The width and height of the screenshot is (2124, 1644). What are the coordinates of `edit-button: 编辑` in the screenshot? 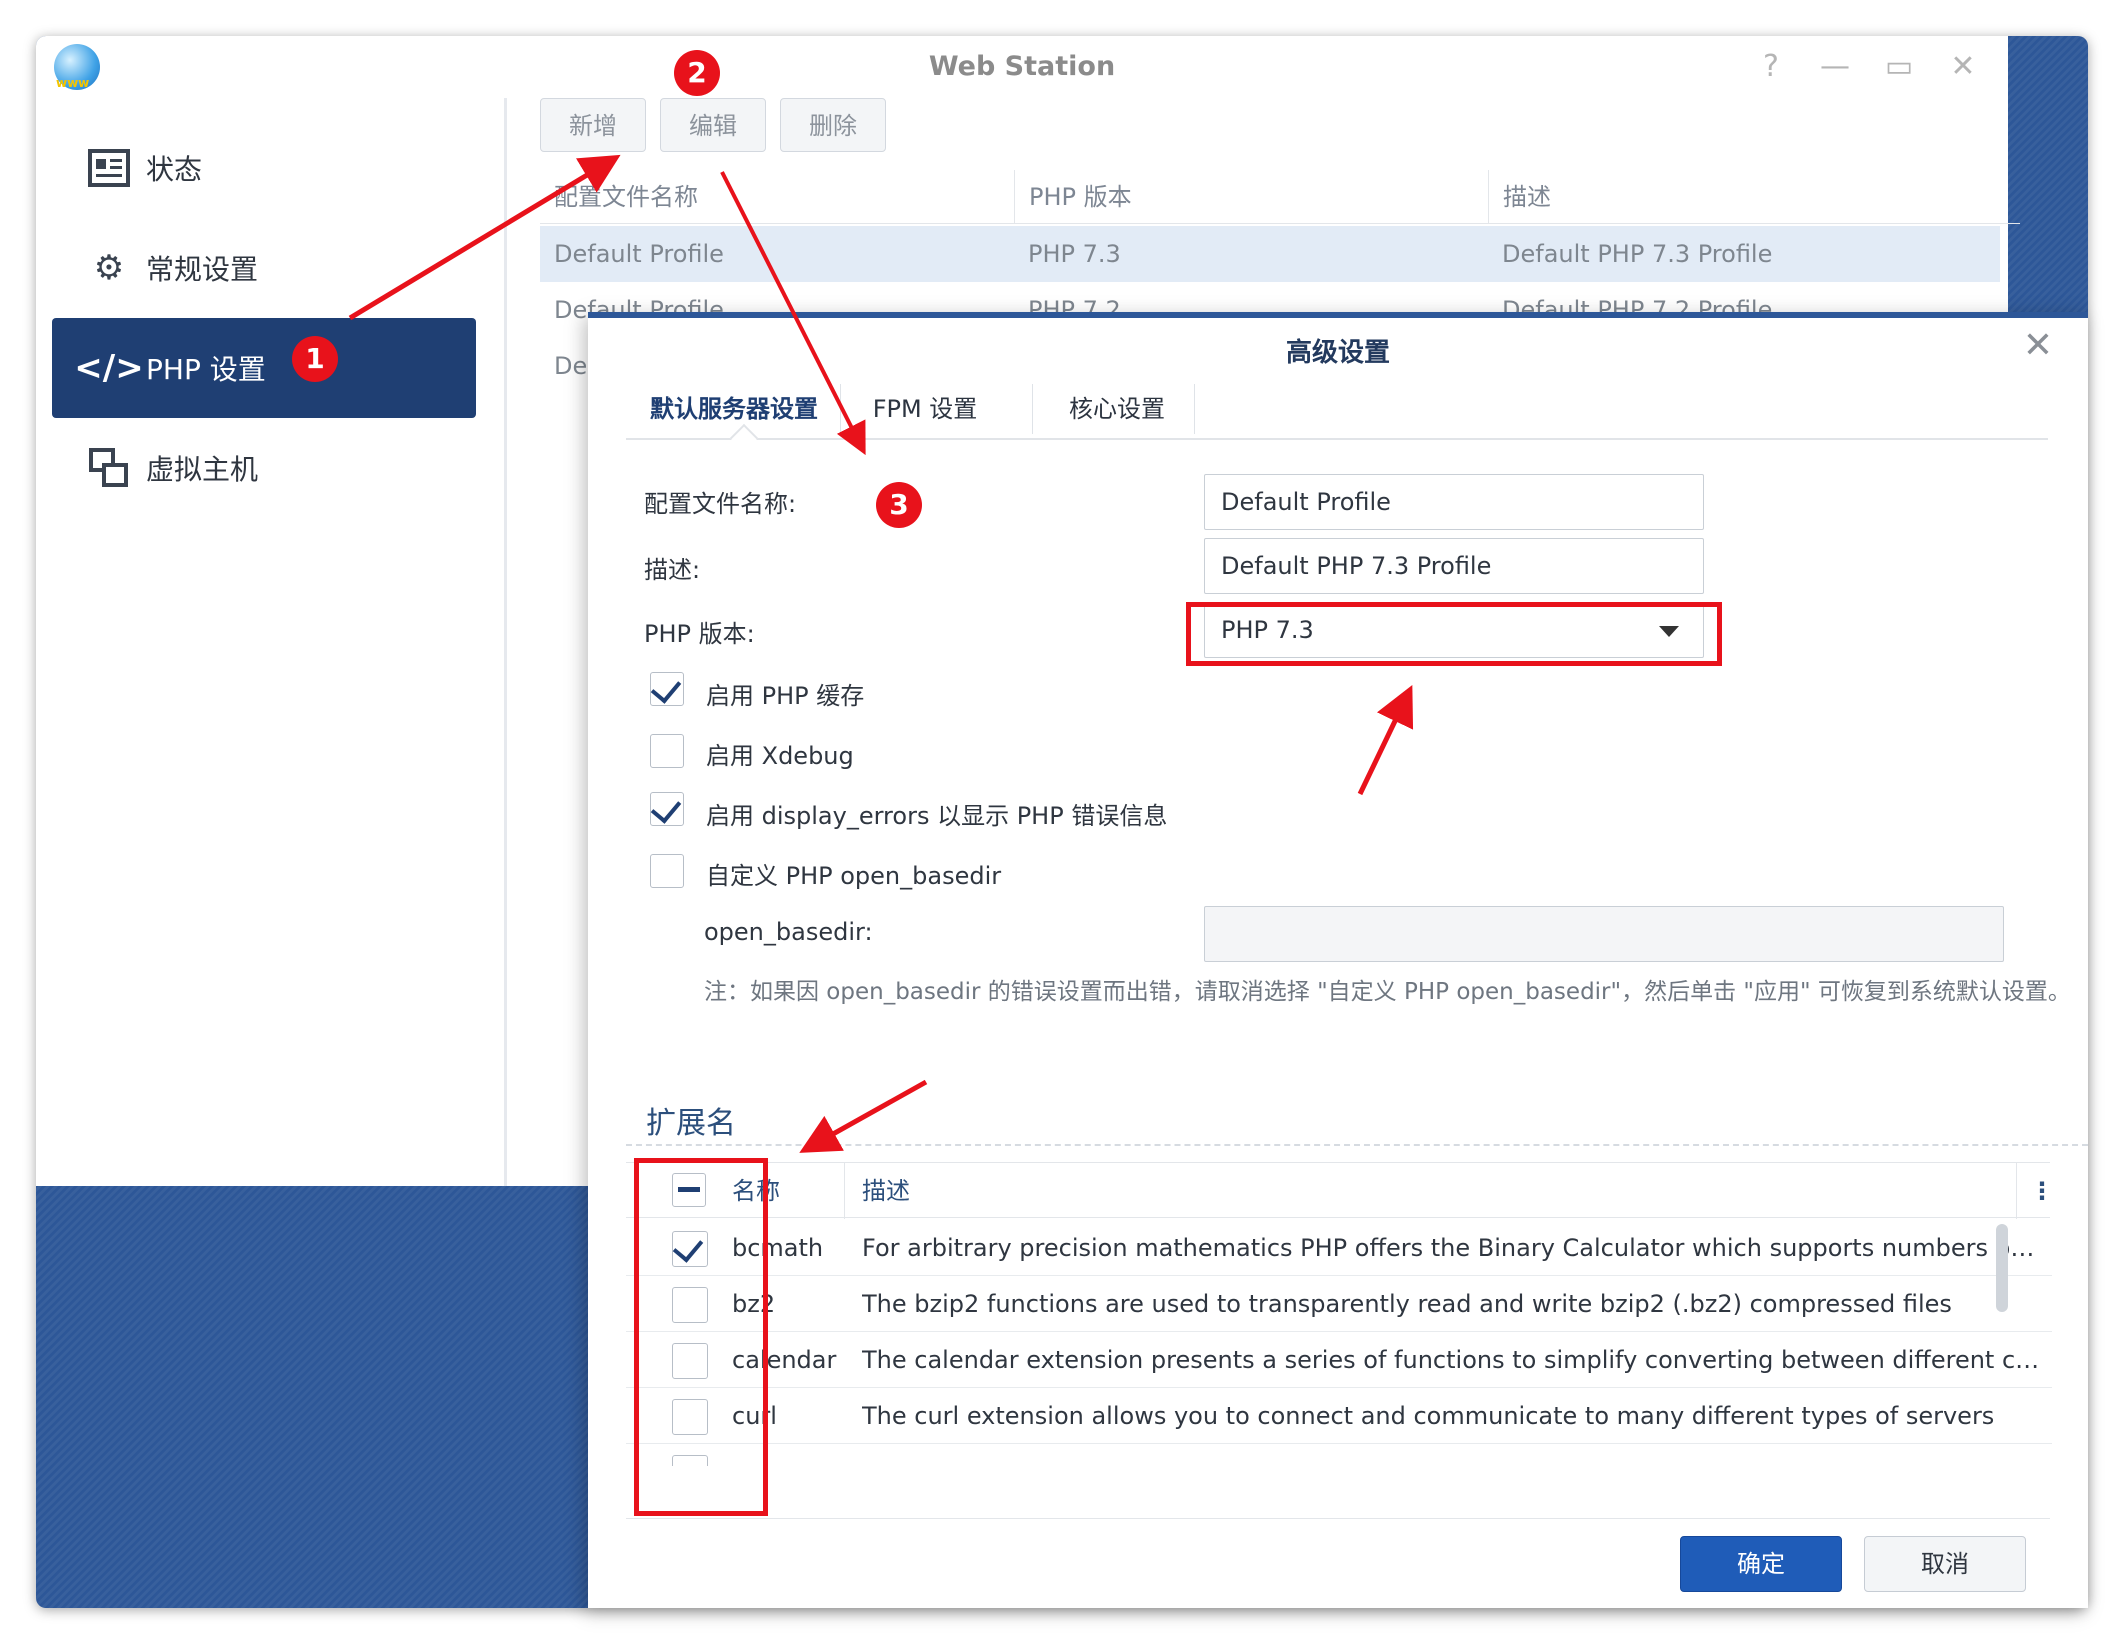 It's located at (713, 125).